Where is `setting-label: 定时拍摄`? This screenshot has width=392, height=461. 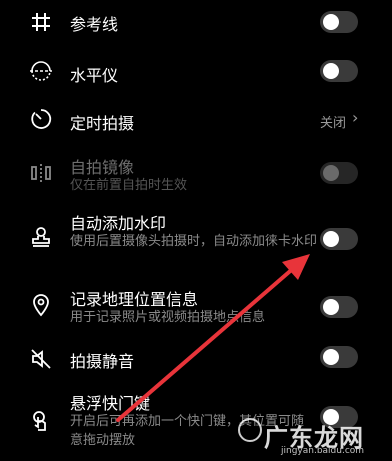 setting-label: 定时拍摄 is located at coordinates (102, 123).